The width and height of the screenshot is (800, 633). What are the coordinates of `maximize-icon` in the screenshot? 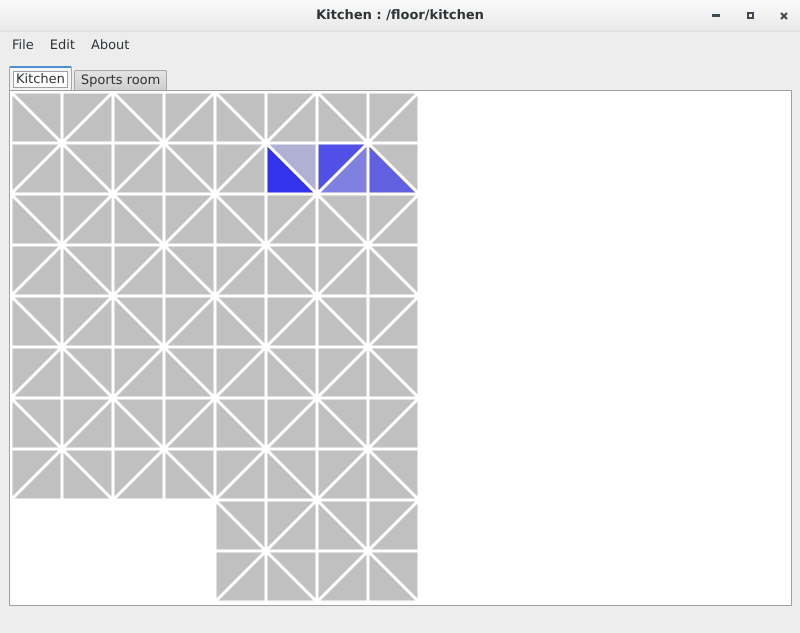 It's located at (750, 15).